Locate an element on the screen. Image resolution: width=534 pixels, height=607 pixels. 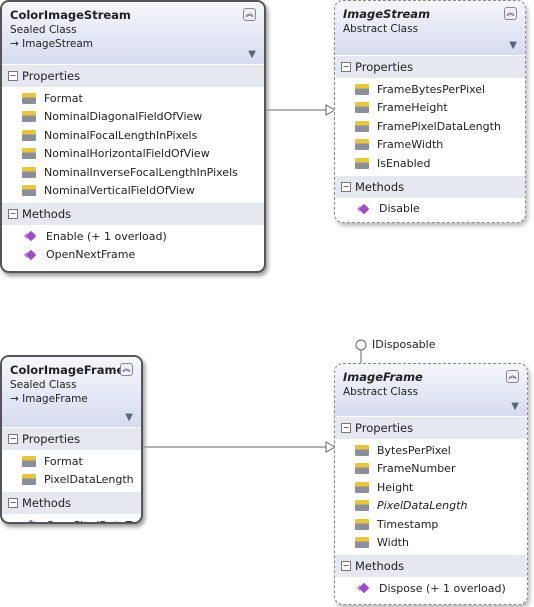
property-name: FramePixelDataLength is located at coordinates (439, 126).